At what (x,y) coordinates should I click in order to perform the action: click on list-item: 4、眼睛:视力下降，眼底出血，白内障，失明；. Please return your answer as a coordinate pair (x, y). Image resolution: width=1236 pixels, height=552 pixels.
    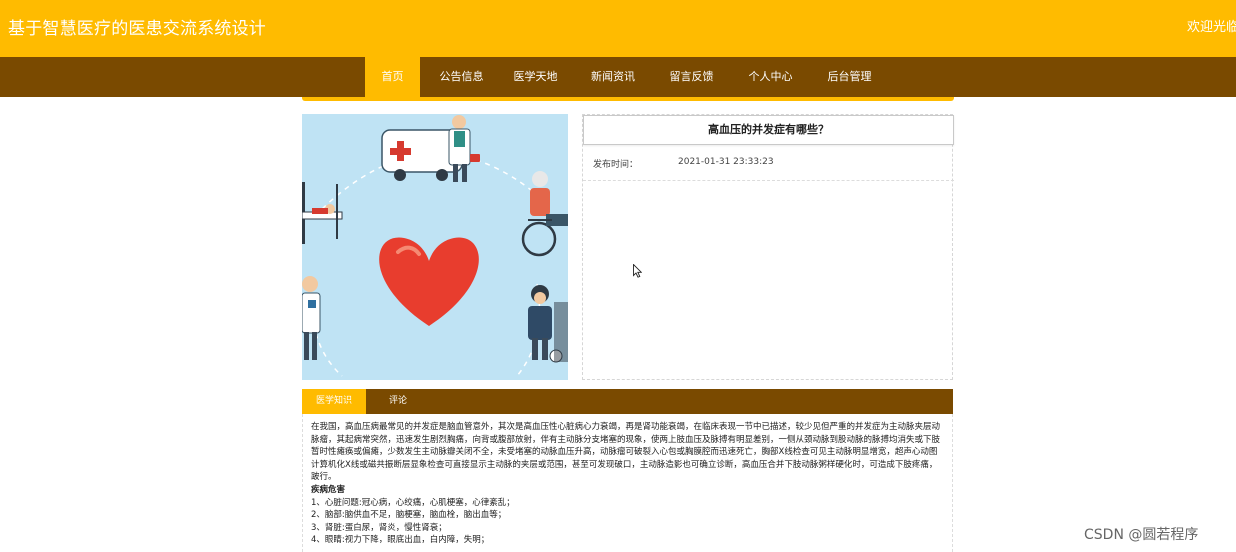
    Looking at the image, I should click on (400, 540).